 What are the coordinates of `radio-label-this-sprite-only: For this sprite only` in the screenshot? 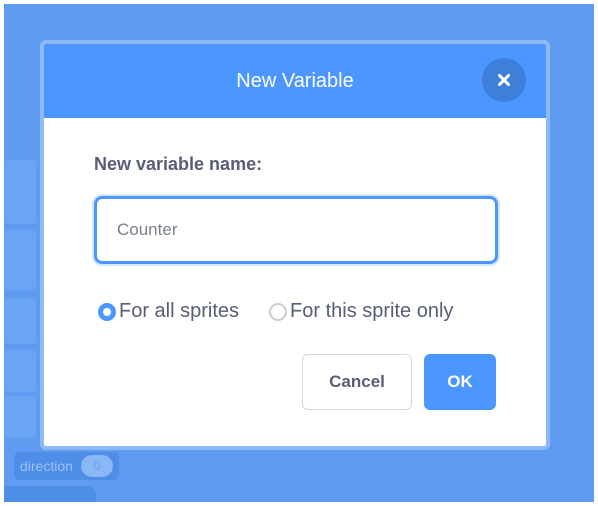 It's located at (372, 311).